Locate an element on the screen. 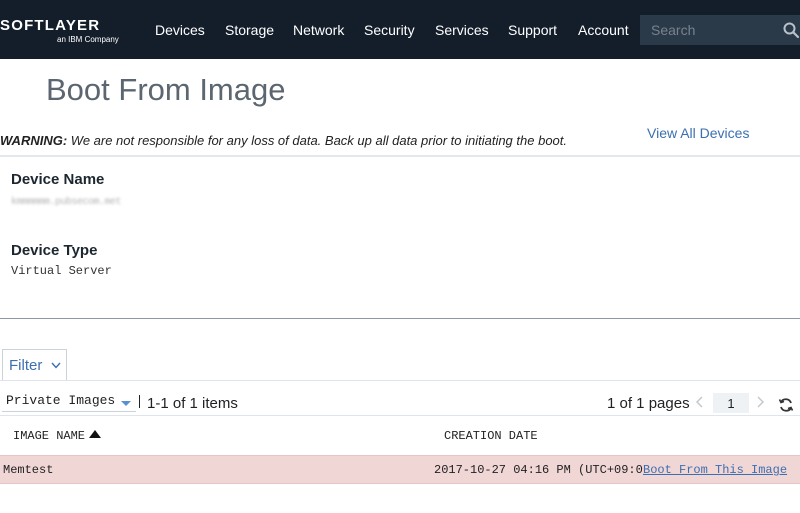 The width and height of the screenshot is (800, 513). column-header-image-name: IMAGE NAME is located at coordinates (57, 436).